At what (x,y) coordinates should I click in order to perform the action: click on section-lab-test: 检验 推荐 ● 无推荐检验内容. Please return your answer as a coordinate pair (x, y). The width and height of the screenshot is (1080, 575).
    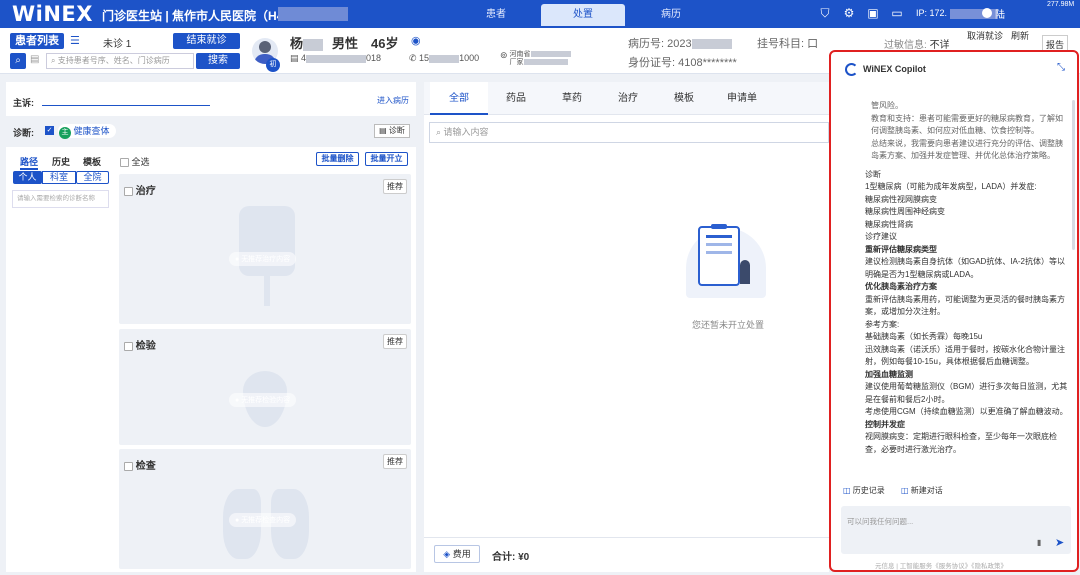
    Looking at the image, I should click on (265, 387).